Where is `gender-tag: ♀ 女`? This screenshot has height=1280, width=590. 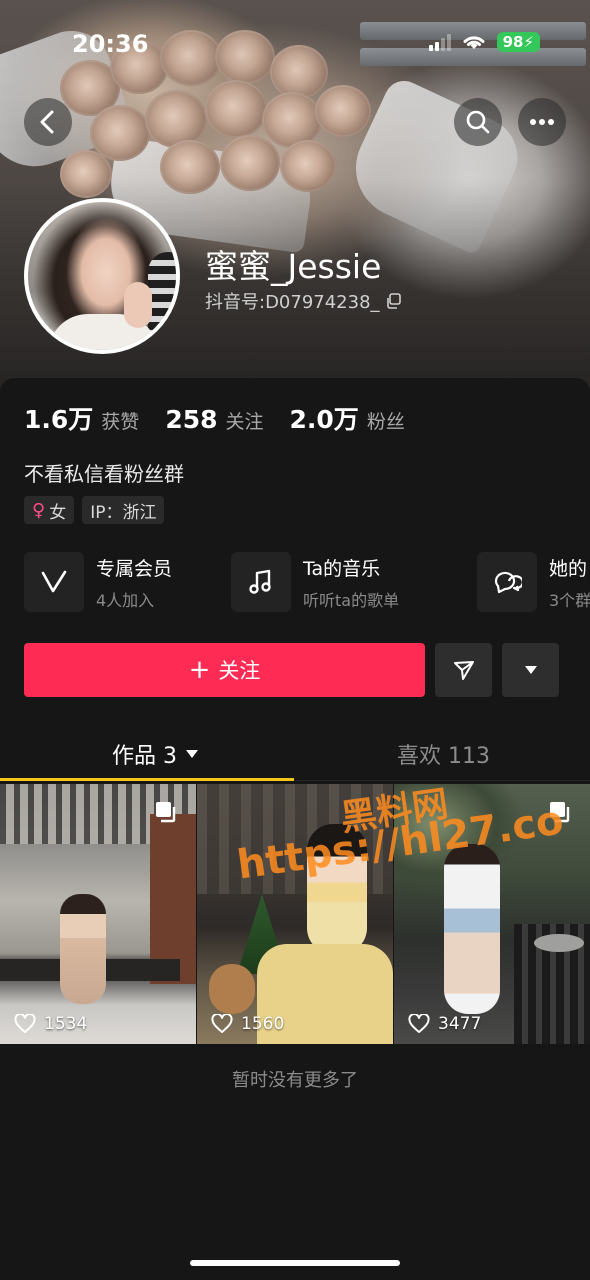
gender-tag: ♀ 女 is located at coordinates (49, 510).